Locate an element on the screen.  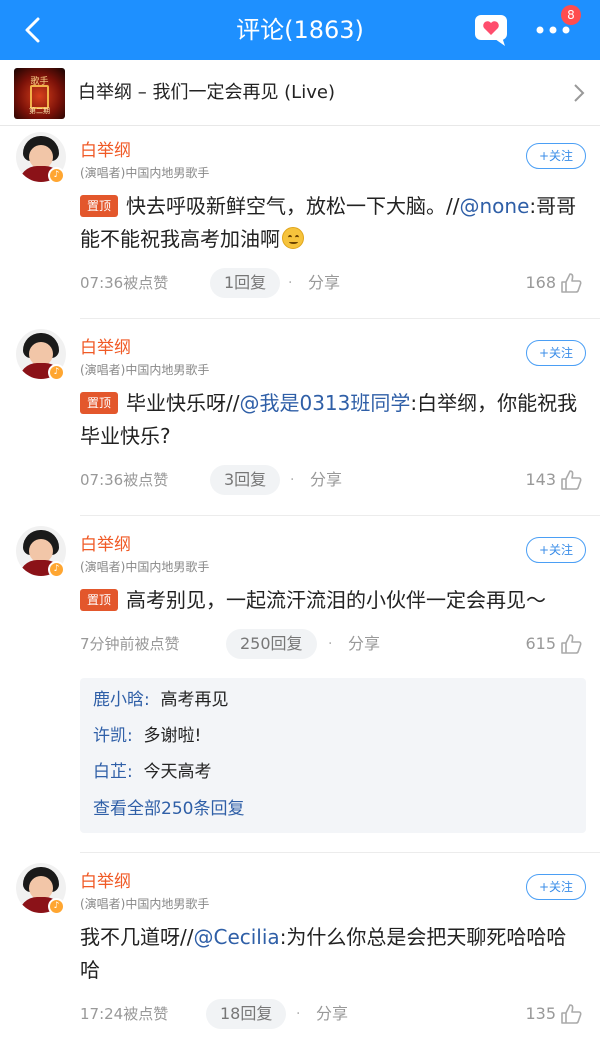
notification-badge: 8 is located at coordinates (571, 15).